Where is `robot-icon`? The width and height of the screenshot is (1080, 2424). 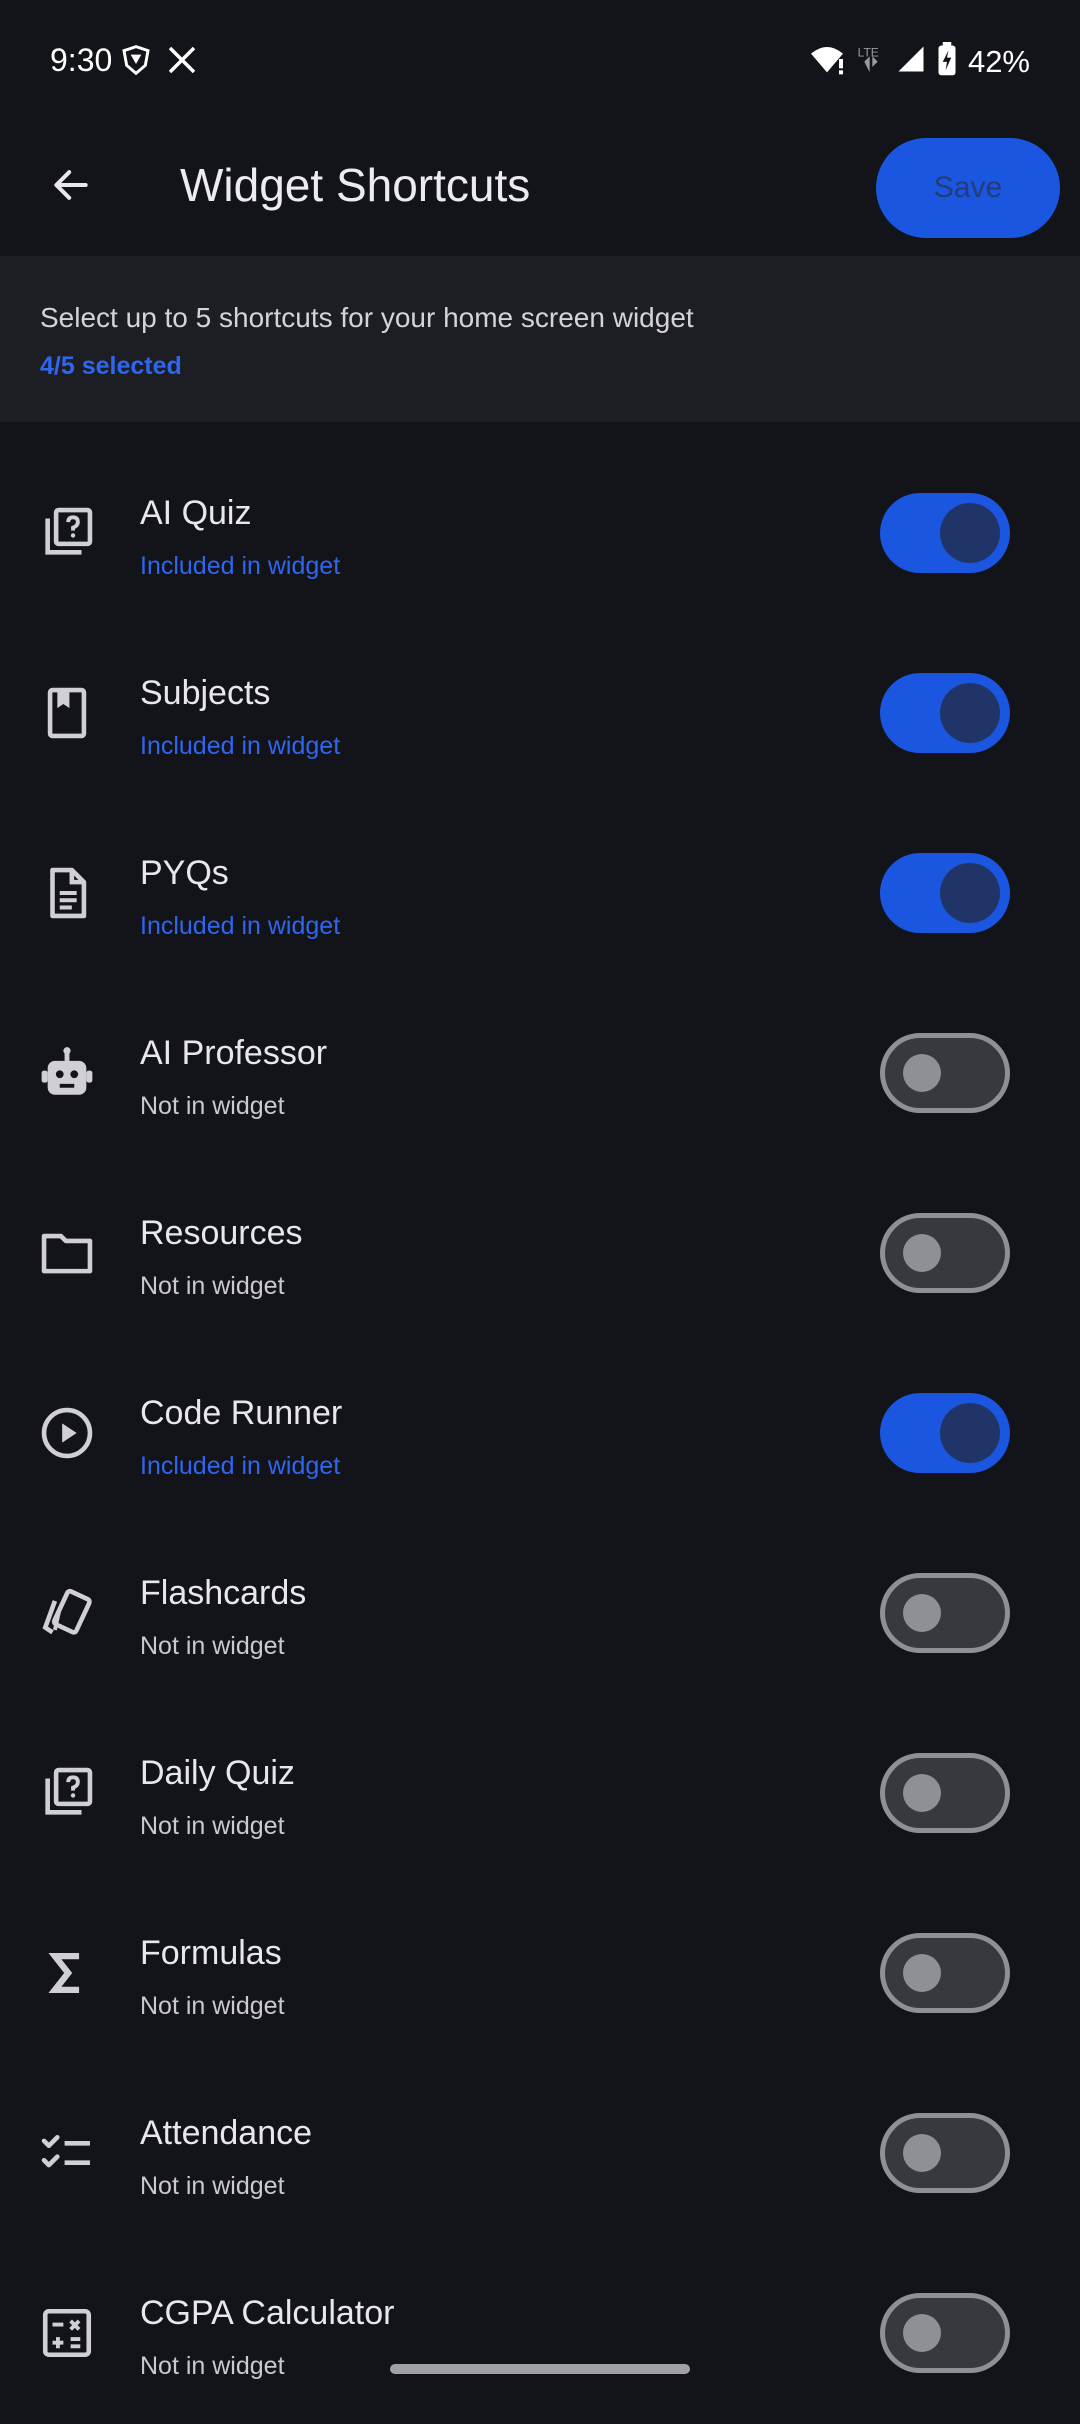 robot-icon is located at coordinates (67, 1073).